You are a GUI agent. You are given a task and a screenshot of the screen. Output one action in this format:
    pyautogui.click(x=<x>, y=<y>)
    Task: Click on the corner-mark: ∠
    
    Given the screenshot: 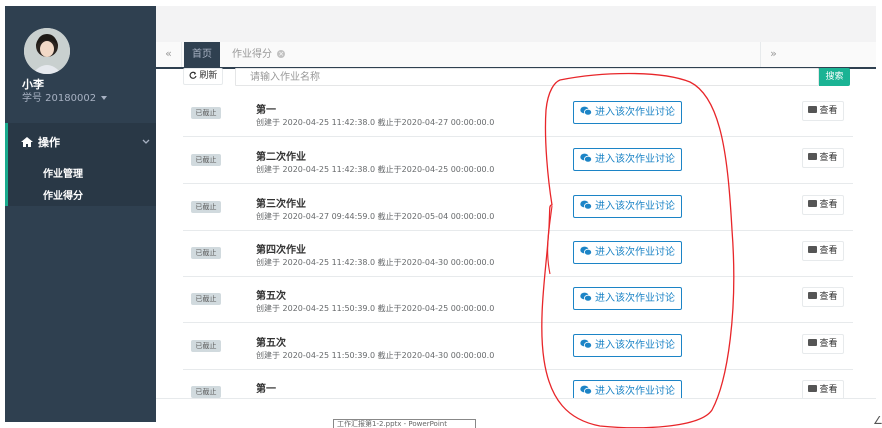 What is the action you would take?
    pyautogui.click(x=877, y=420)
    